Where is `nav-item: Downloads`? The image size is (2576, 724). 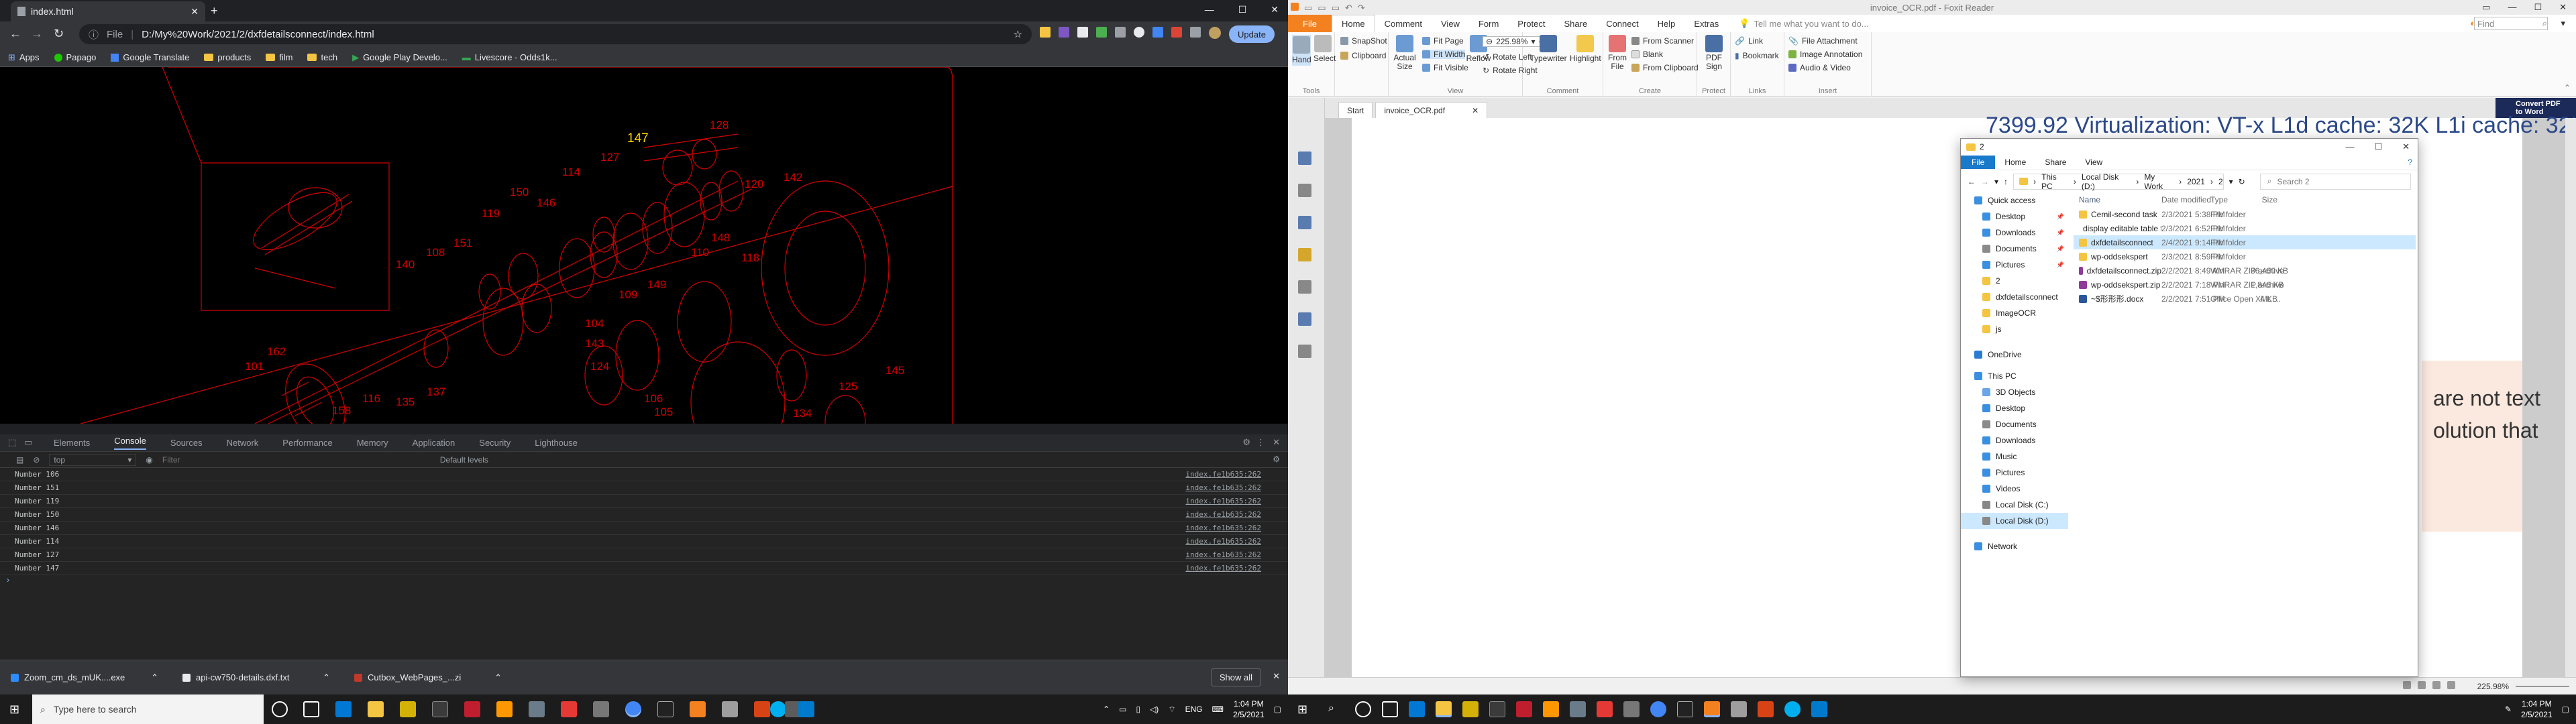
nav-item: Downloads is located at coordinates (2014, 440).